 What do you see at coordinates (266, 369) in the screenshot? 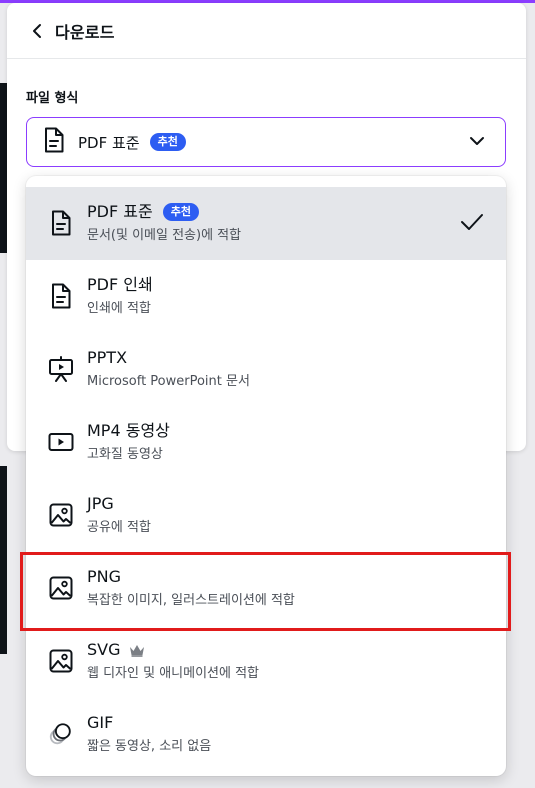
I see `option-pptx: PPTX Microsoft PowerPoint 문서` at bounding box center [266, 369].